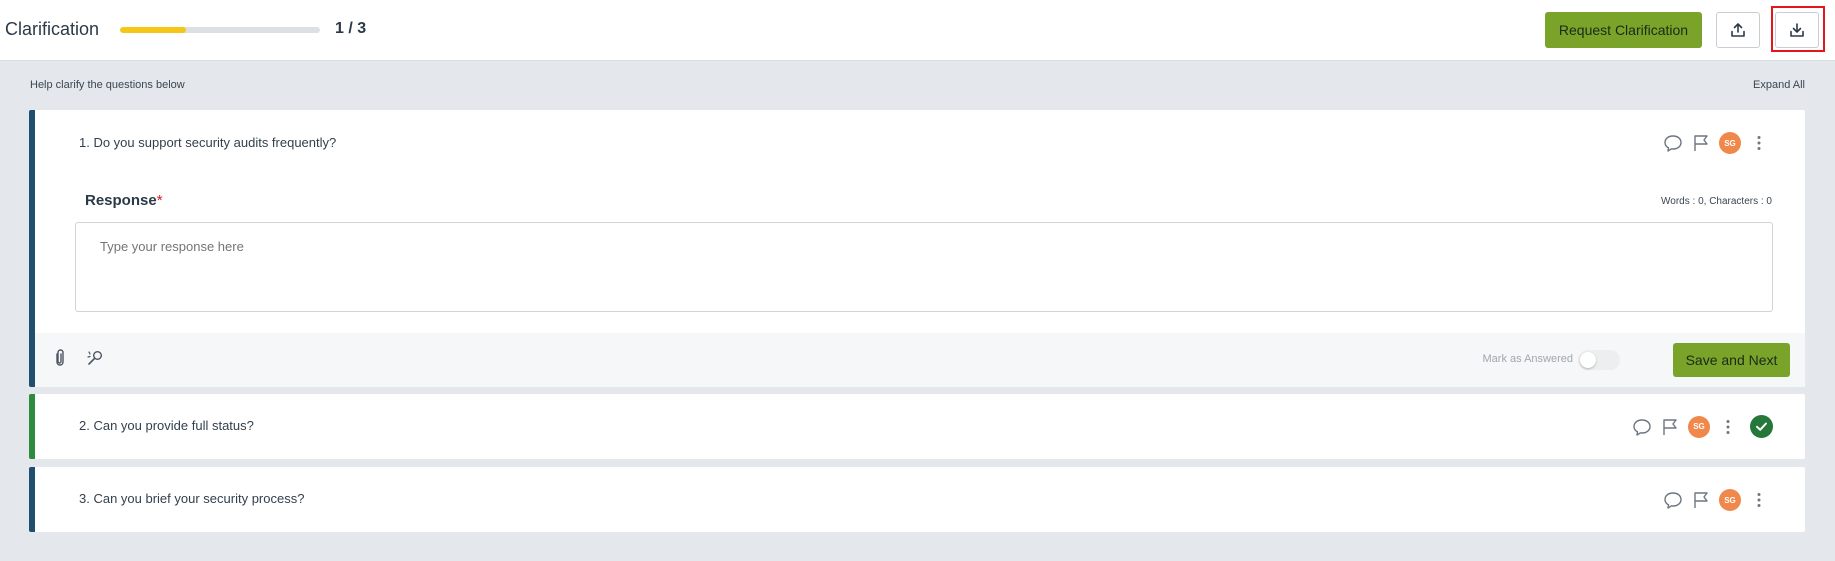  I want to click on toggle-knob, so click(1588, 360).